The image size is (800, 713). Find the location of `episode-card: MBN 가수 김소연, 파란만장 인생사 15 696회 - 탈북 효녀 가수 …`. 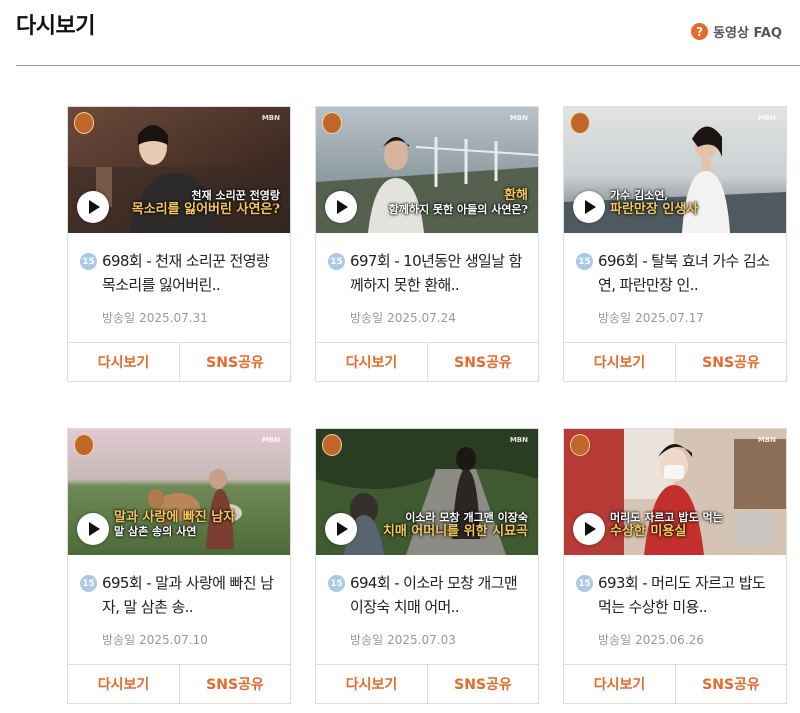

episode-card: MBN 가수 김소연, 파란만장 인생사 15 696회 - 탈북 효녀 가수 … is located at coordinates (675, 244).